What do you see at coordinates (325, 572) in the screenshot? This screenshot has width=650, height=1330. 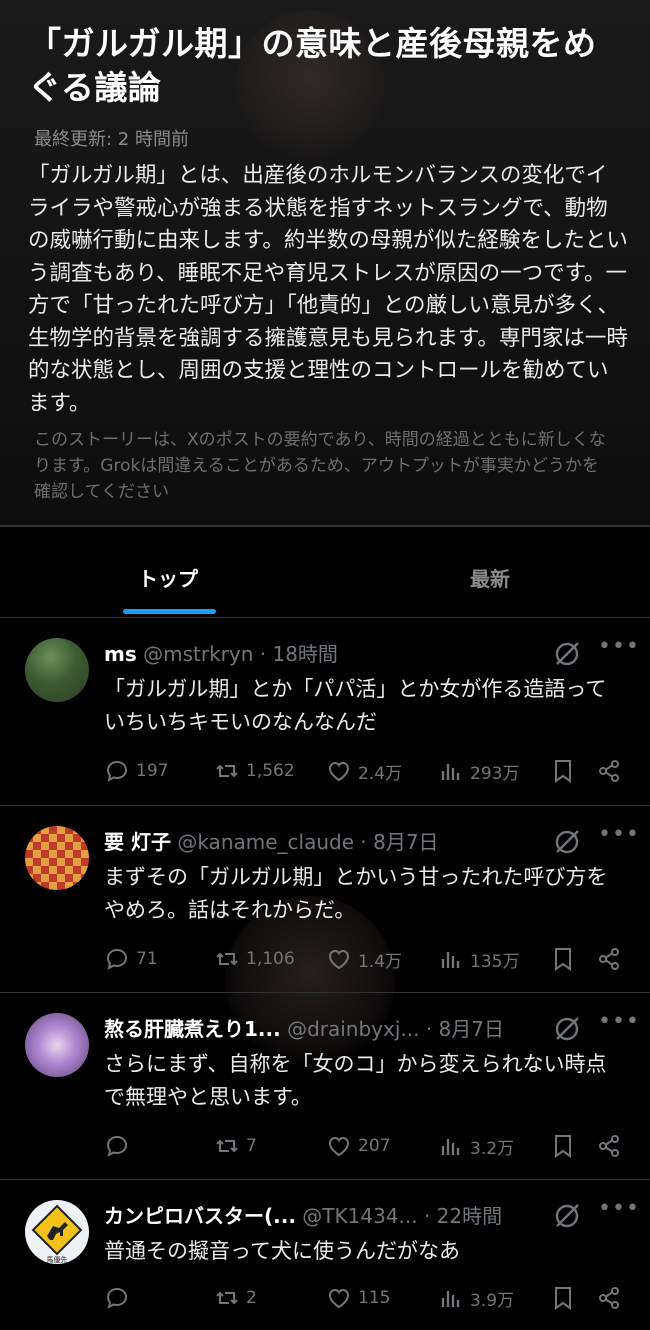 I see `tab-bar: トップ 最新` at bounding box center [325, 572].